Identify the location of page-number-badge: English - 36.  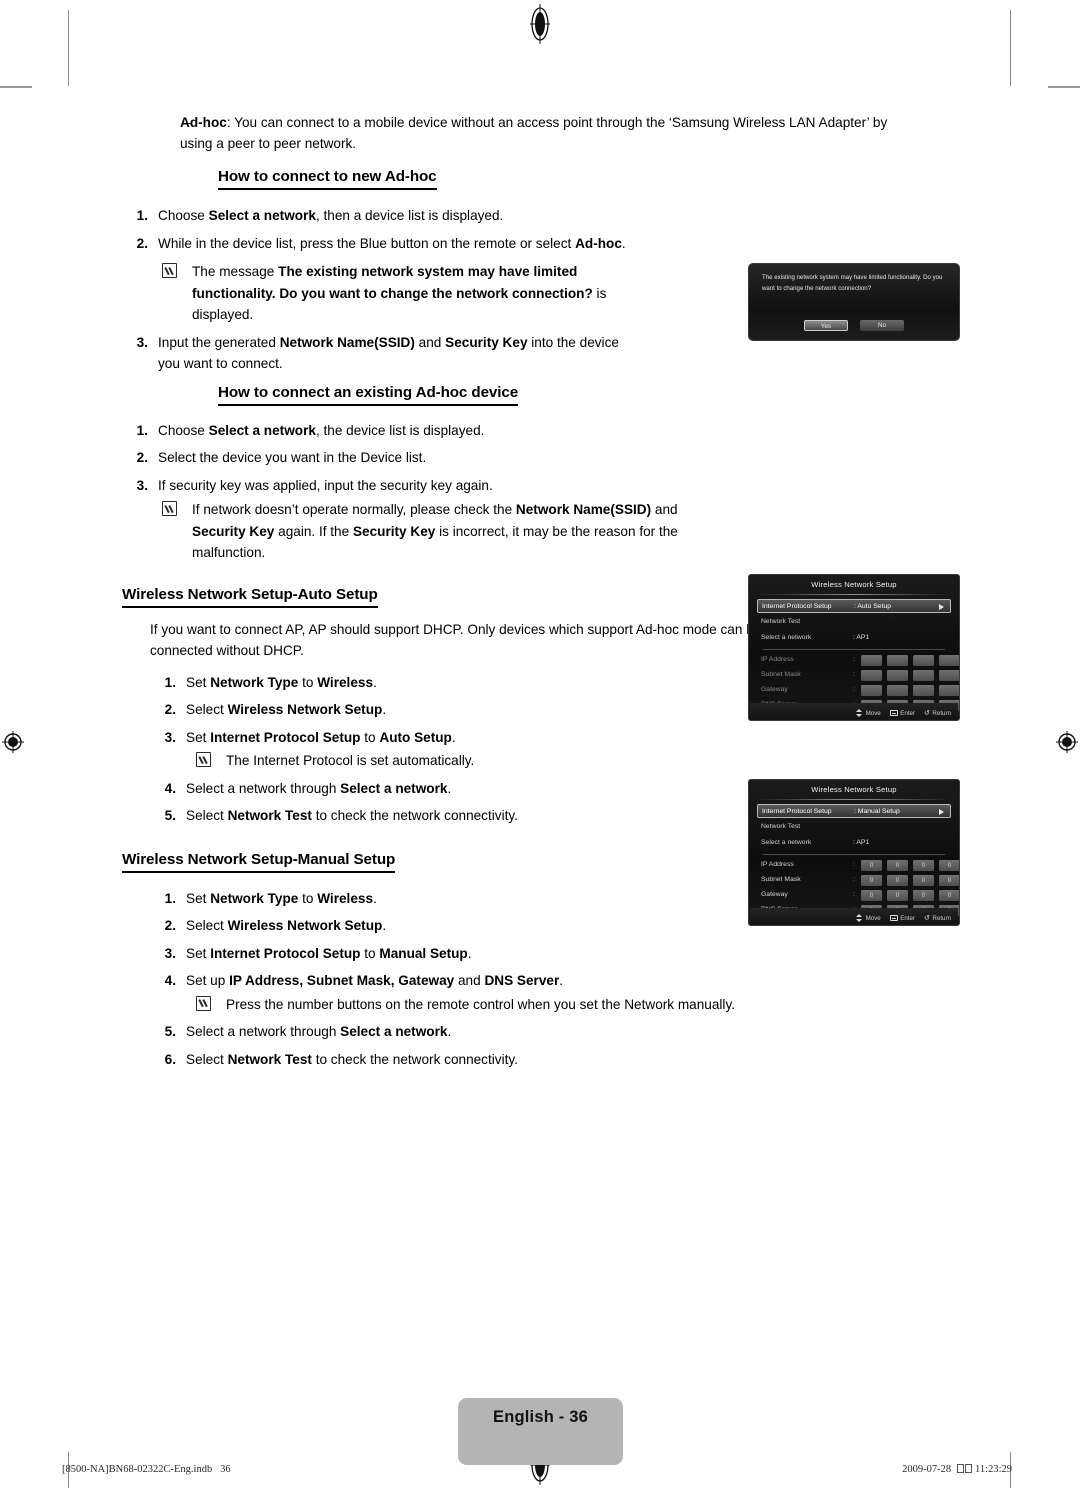
(540, 1431).